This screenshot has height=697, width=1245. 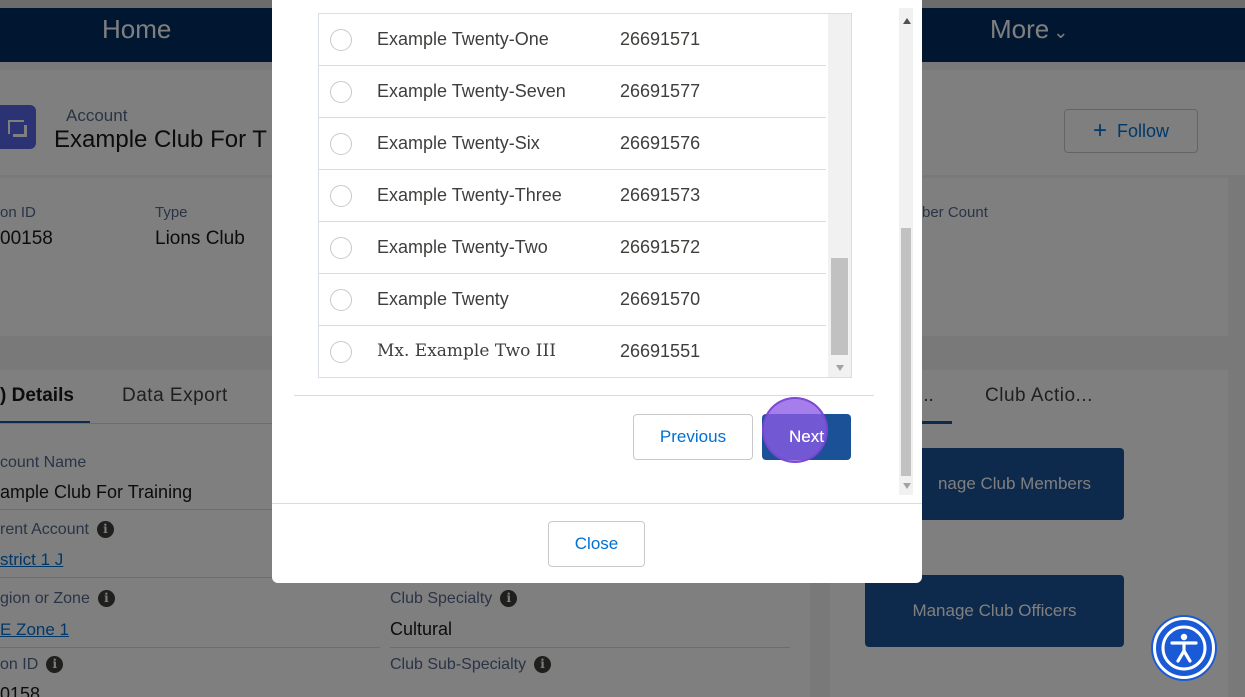 I want to click on close-button: Close, so click(x=596, y=544).